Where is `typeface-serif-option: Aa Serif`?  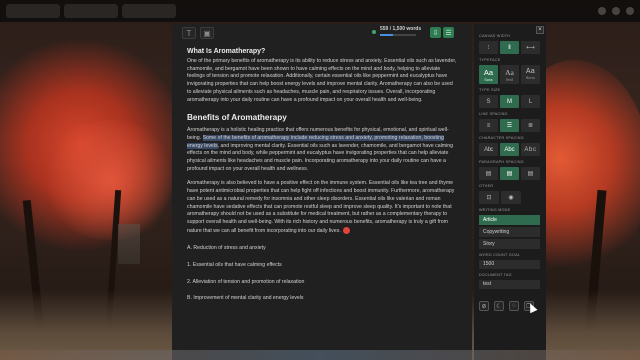
typeface-serif-option: Aa Serif is located at coordinates (509, 74).